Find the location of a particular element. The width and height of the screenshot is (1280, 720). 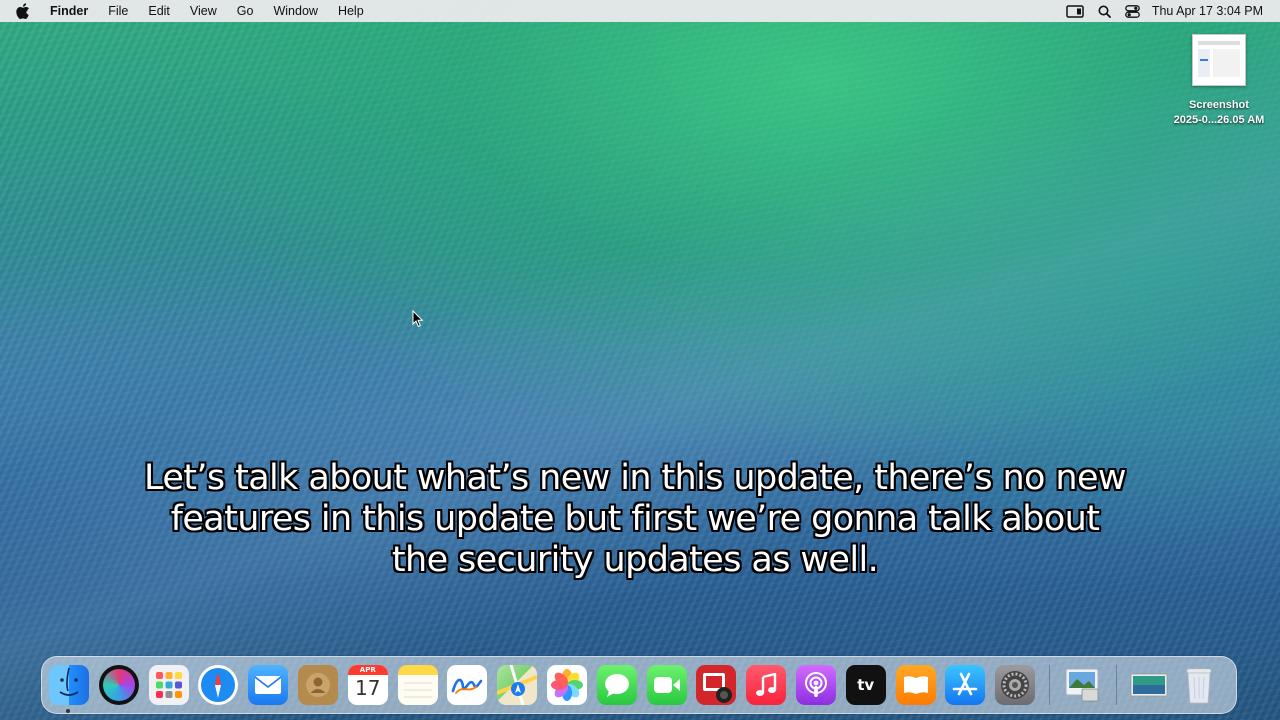

system-settings-icon is located at coordinates (1015, 685).